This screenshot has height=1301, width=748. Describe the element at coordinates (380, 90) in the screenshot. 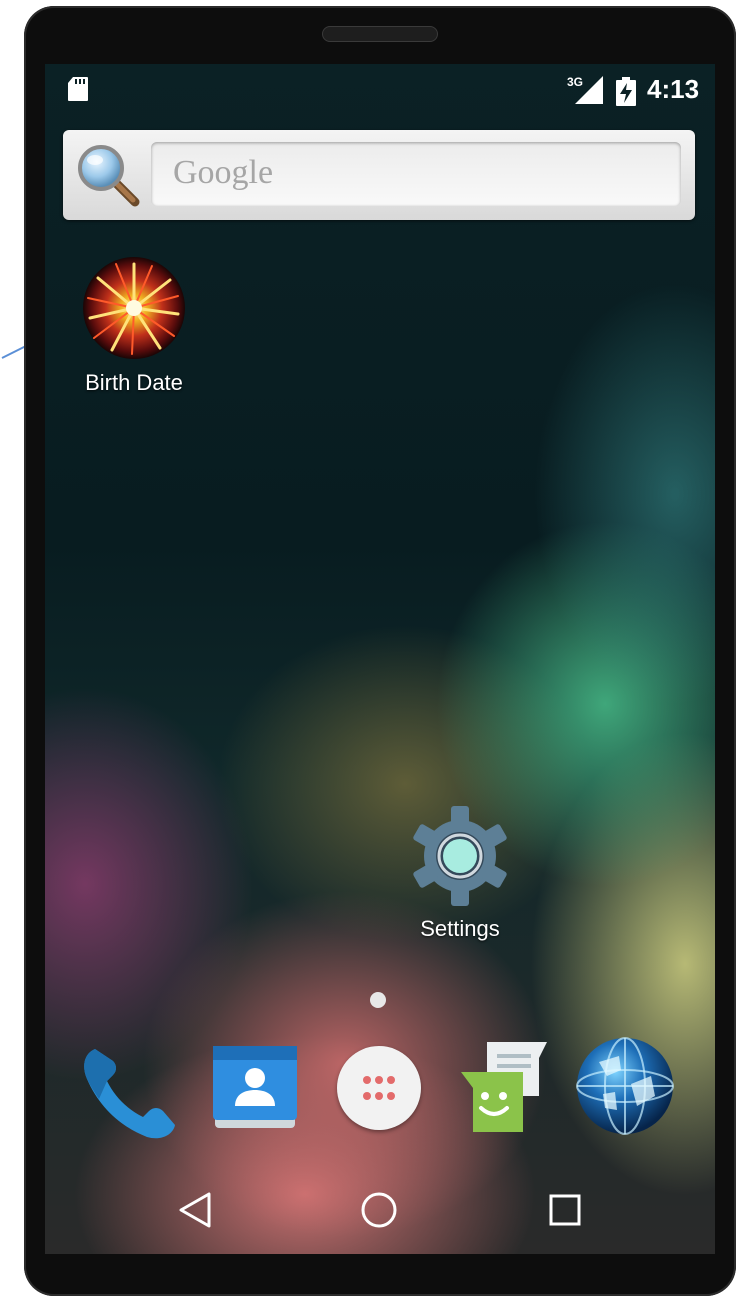

I see `status-bar: 3G 4:13` at that location.